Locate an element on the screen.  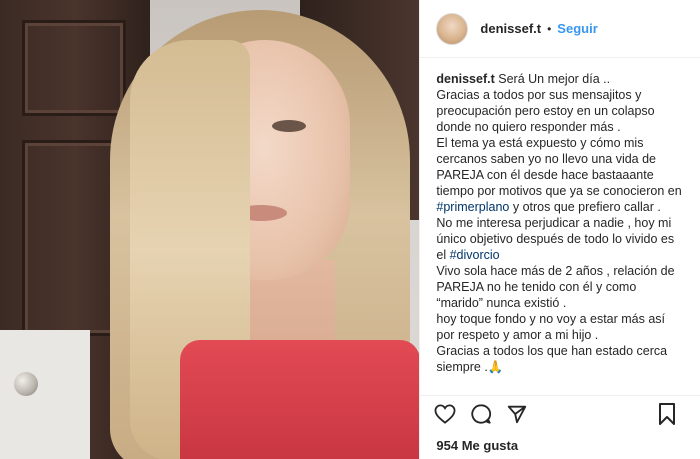
comment-icon is located at coordinates (481, 414).